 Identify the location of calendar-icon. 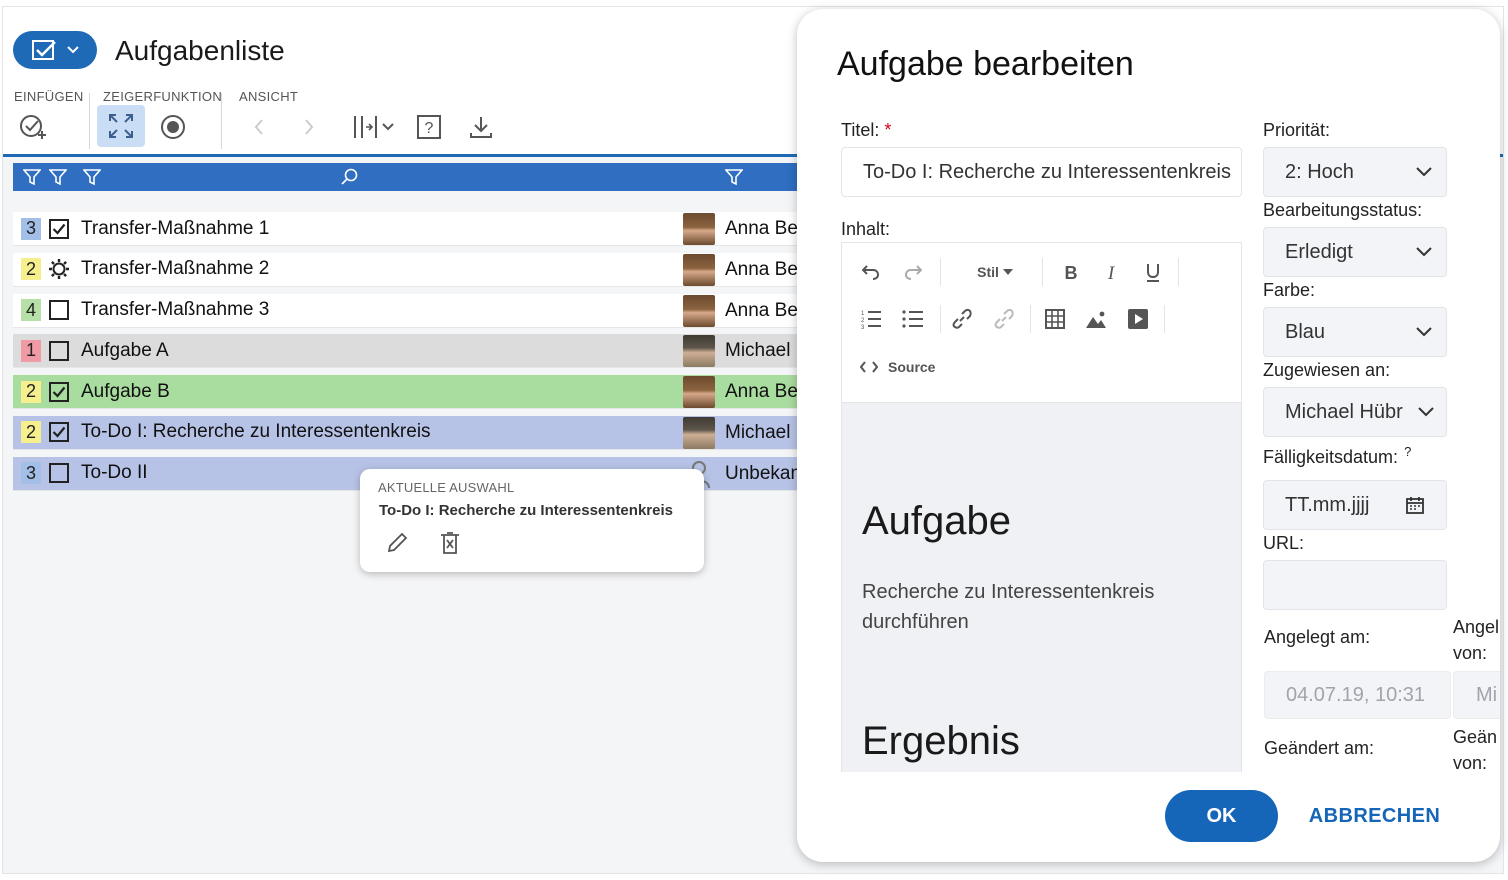
(1415, 505).